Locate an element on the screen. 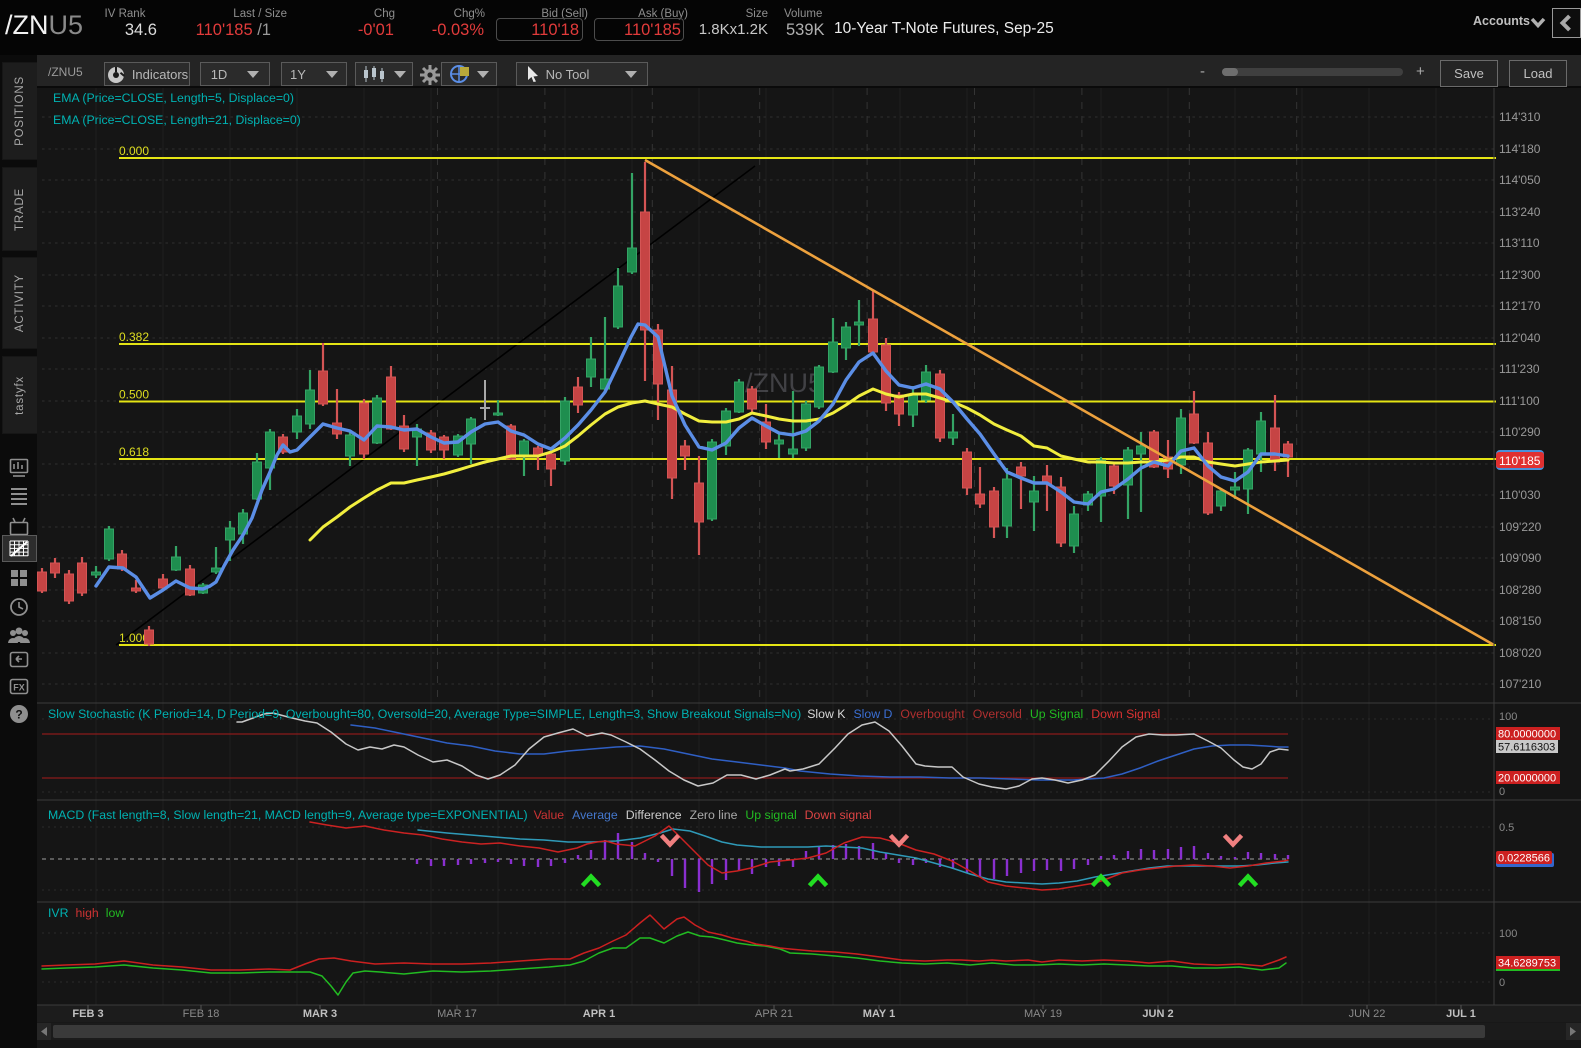  svg-text: APR 1 is located at coordinates (599, 1014).